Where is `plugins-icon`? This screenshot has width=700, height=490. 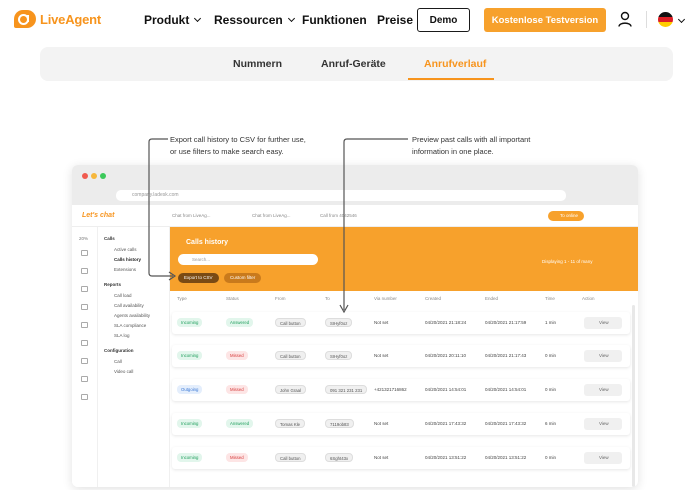 plugins-icon is located at coordinates (84, 397).